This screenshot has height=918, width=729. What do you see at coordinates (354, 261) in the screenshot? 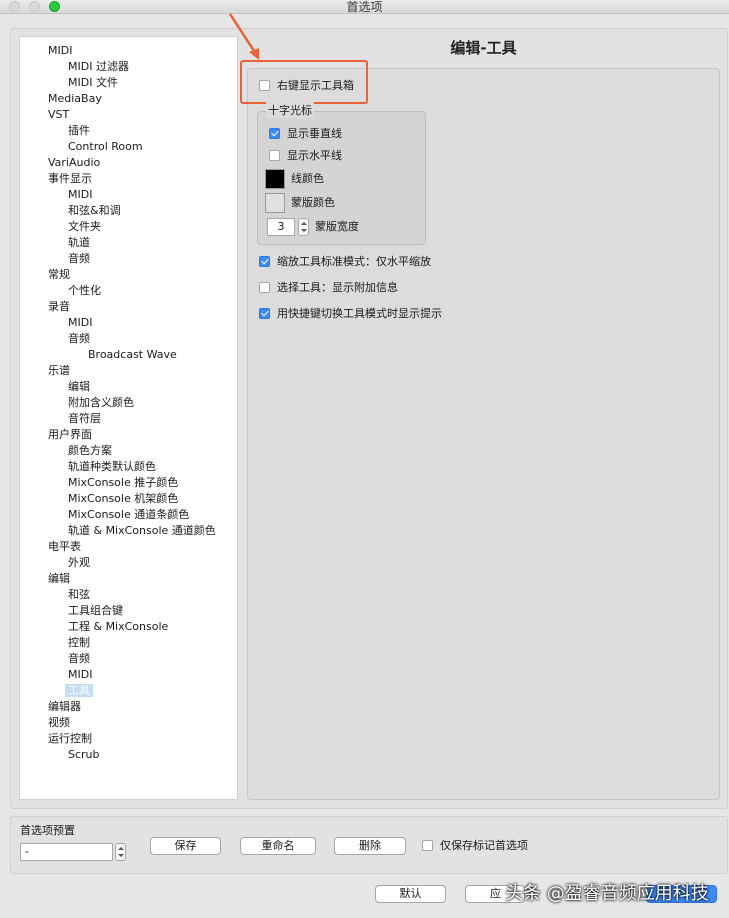
I see `zoom-standard-label: 缩放工具标准模式：仅水平缩放` at bounding box center [354, 261].